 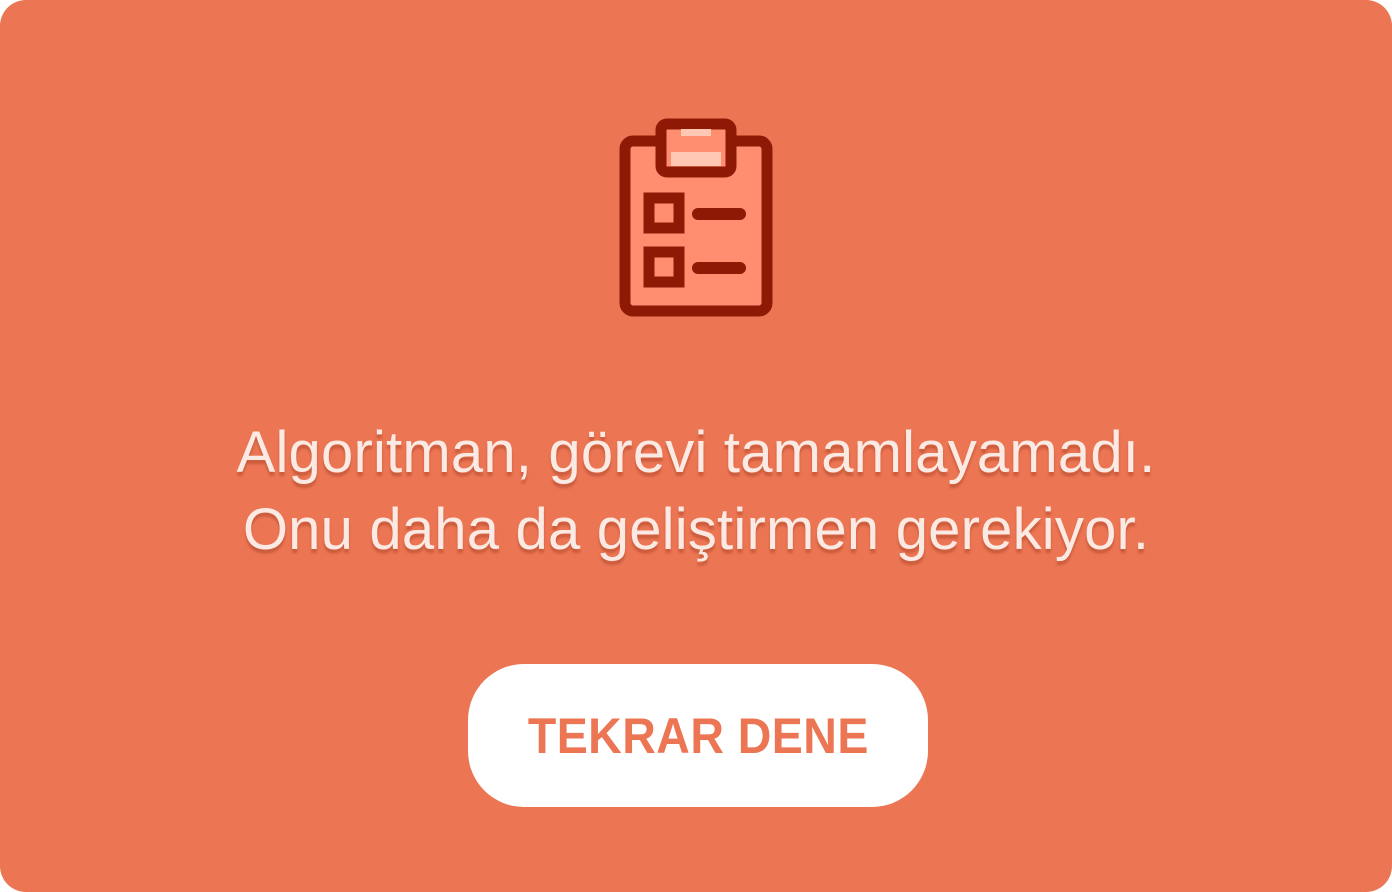 I want to click on message-line-2: Onu daha da geliştirmen gerekiyor., so click(x=696, y=529).